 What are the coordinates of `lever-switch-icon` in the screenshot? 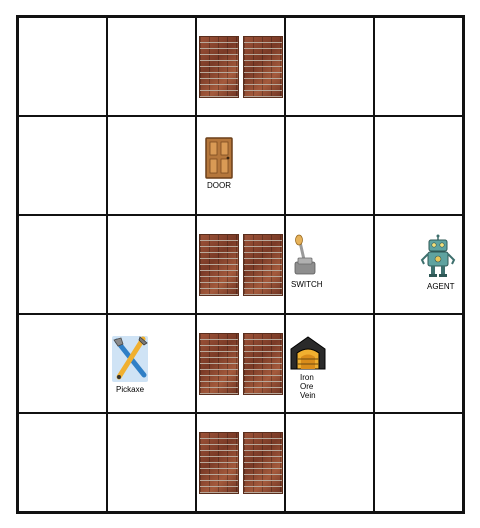 It's located at (305, 254).